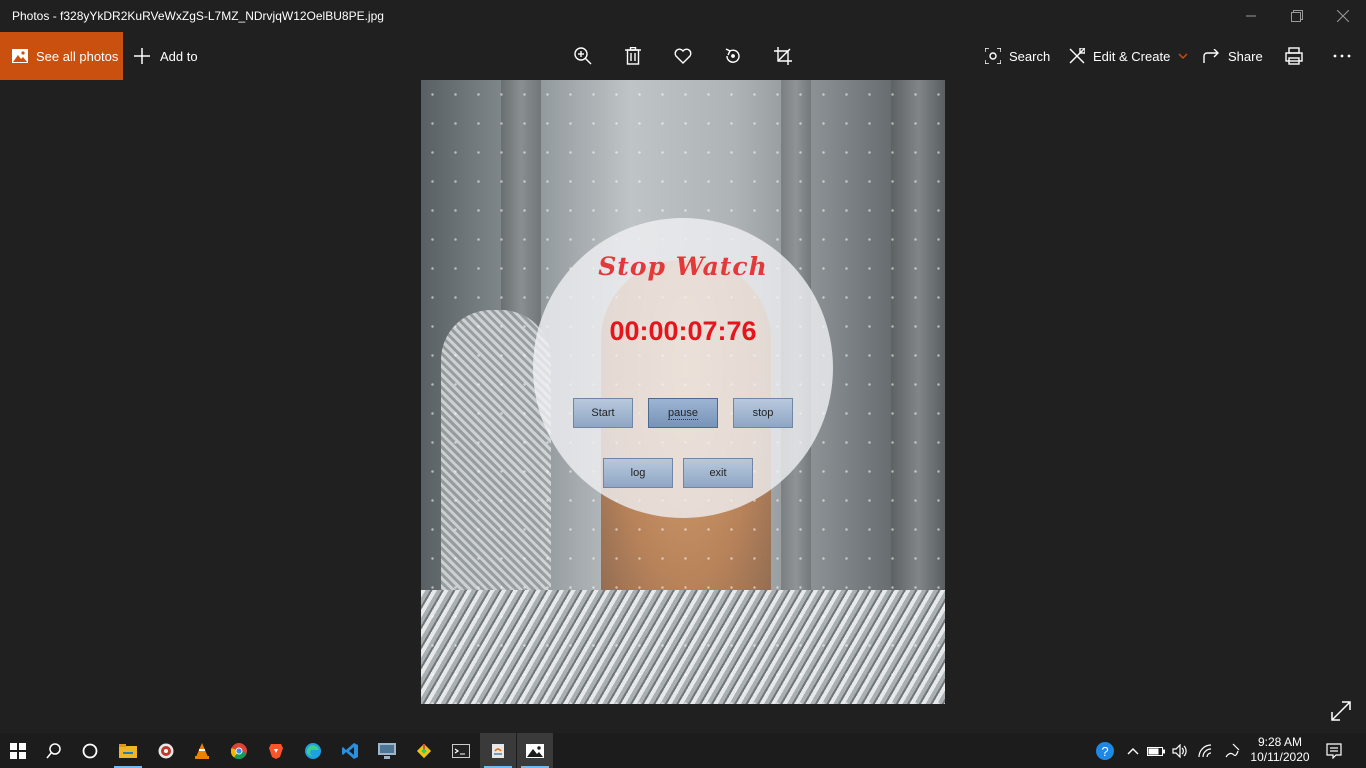 This screenshot has height=768, width=1366. I want to click on volume-icon, so click(1179, 750).